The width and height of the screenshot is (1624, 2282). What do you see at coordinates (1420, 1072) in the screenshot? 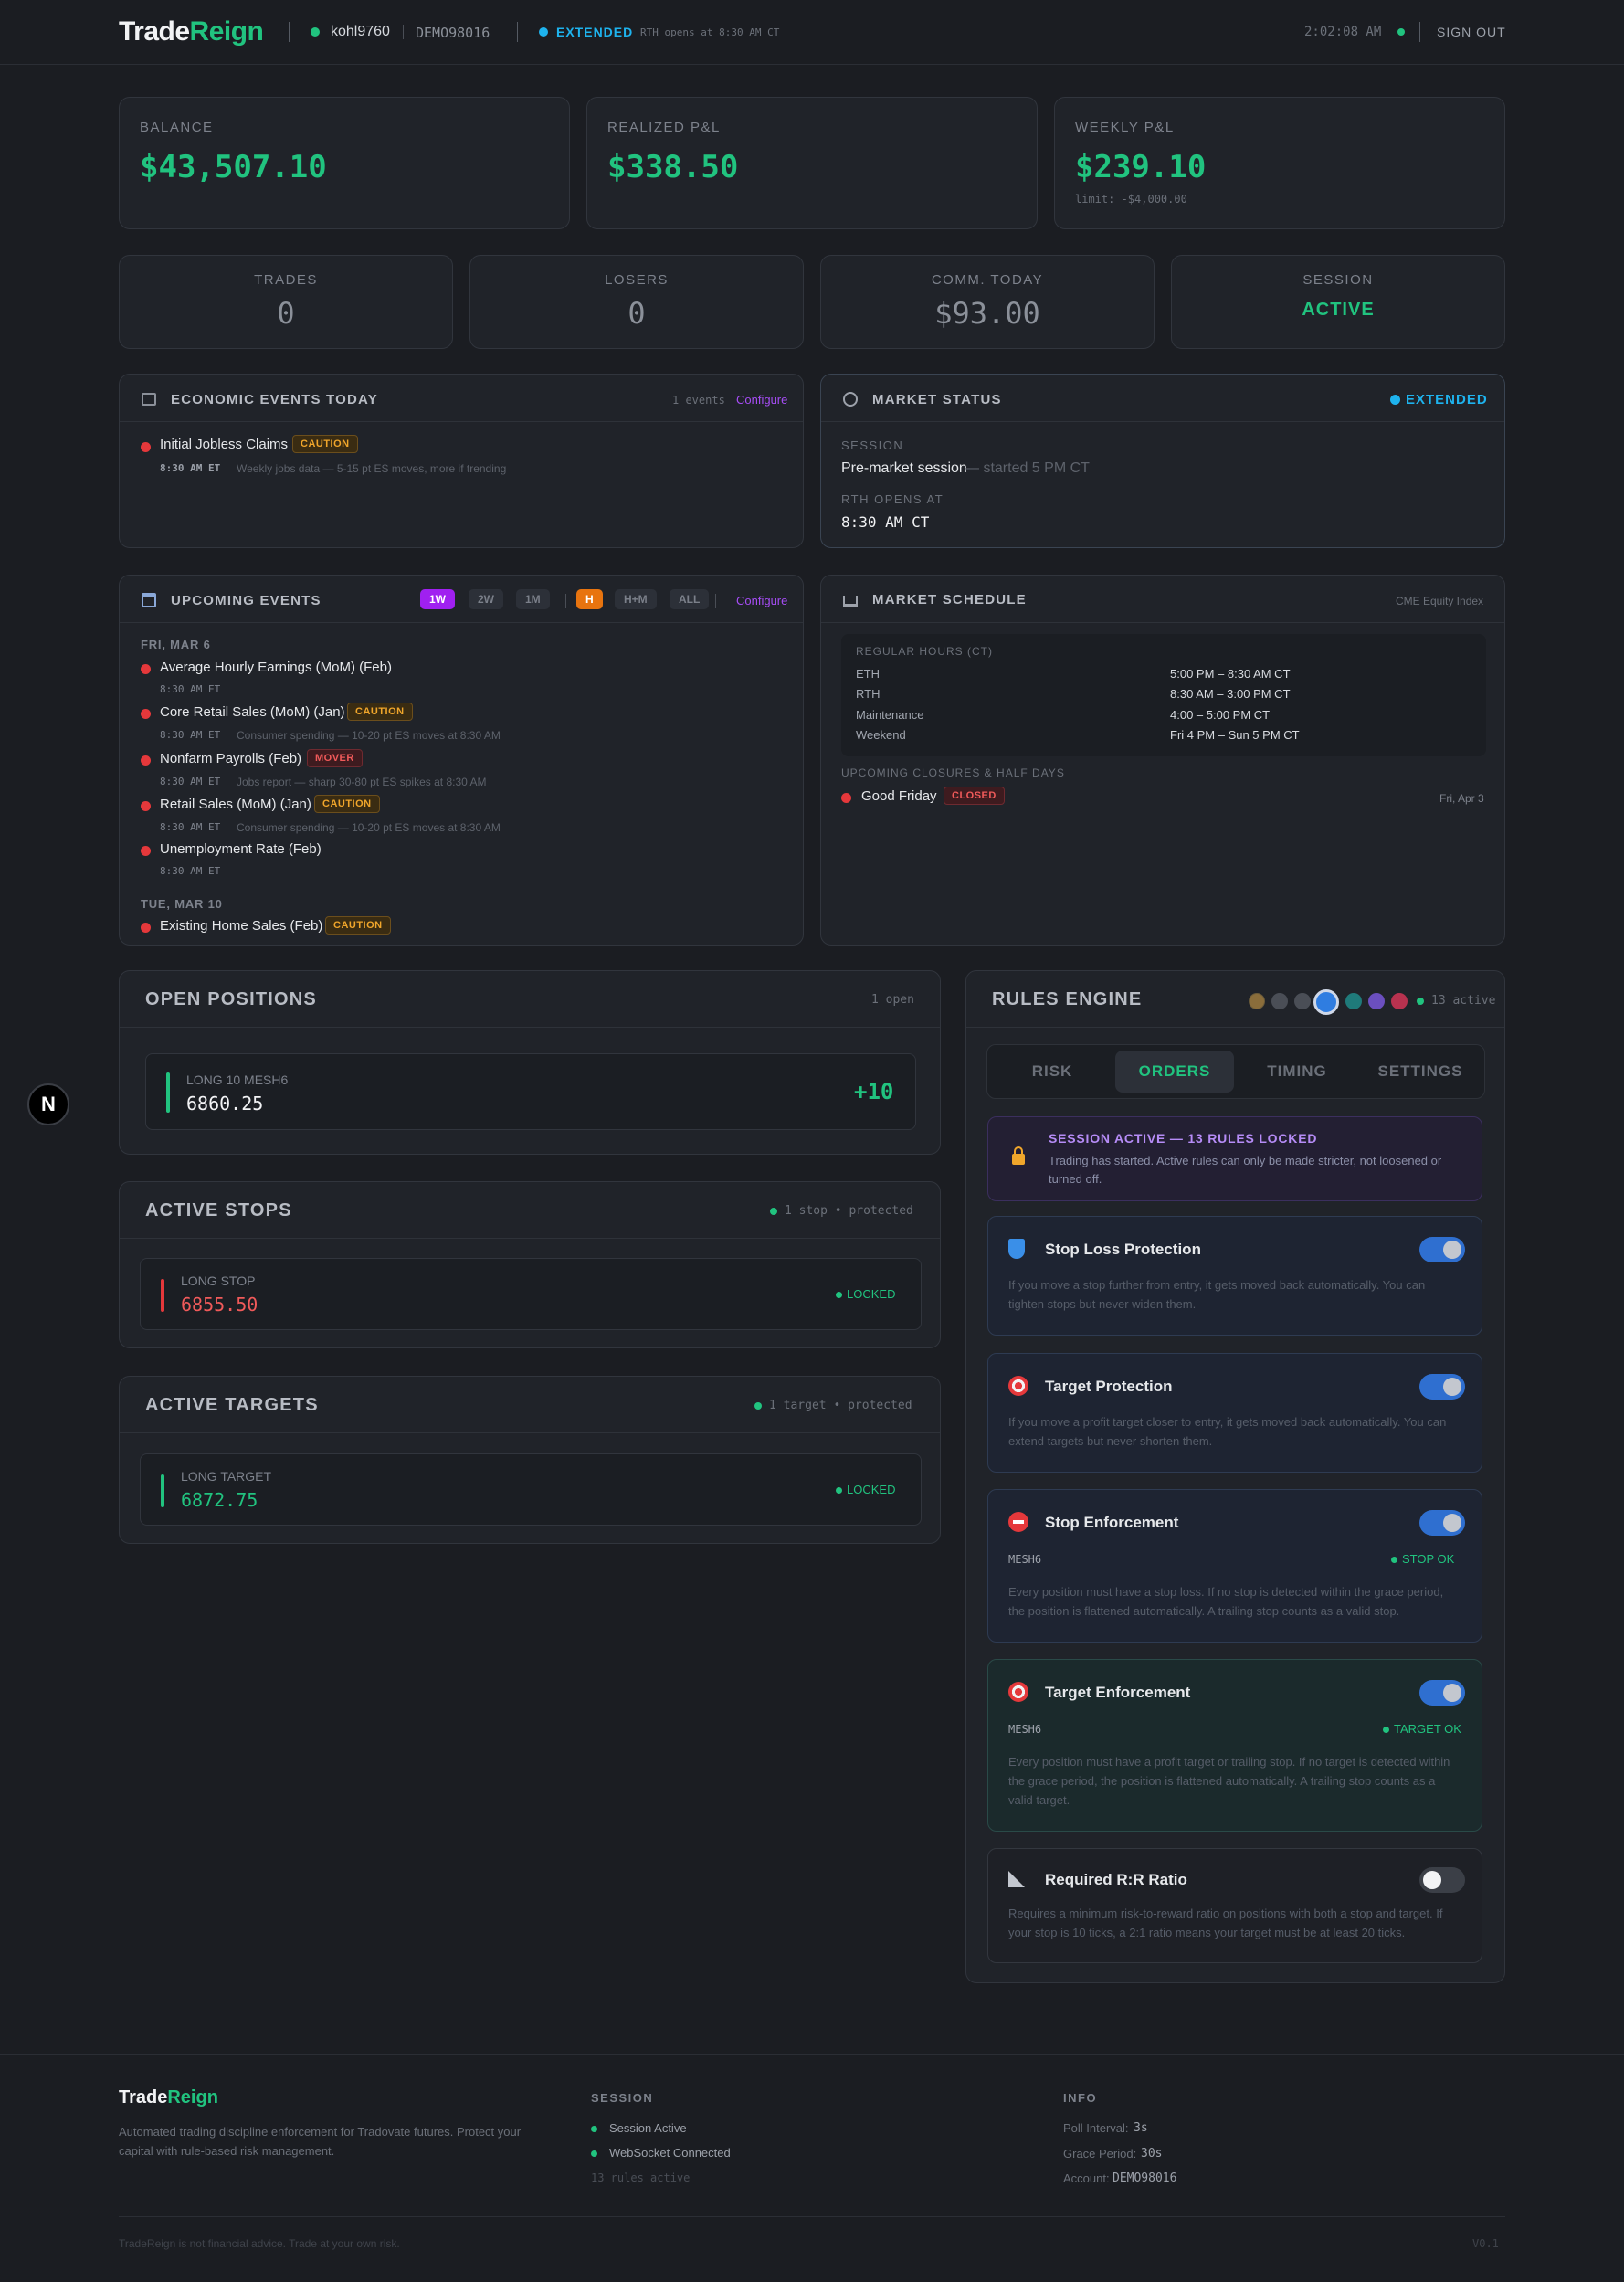
I see `tab-settings: SETTINGS` at bounding box center [1420, 1072].